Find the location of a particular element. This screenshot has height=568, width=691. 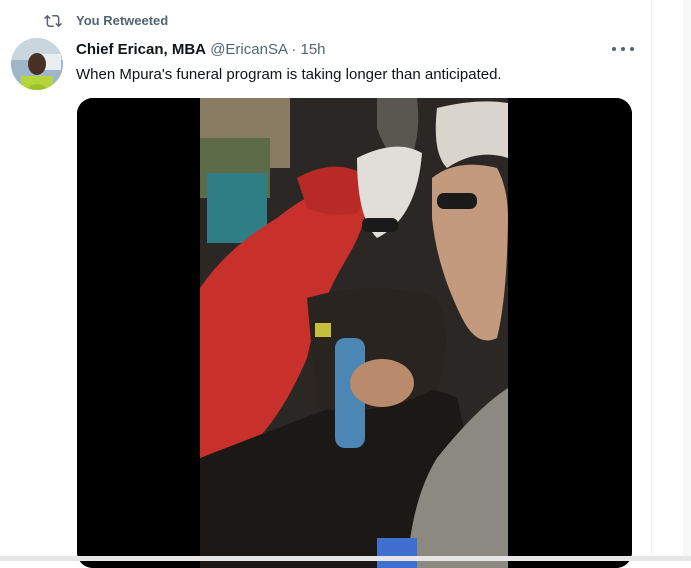

retweet-indicator is located at coordinates (53, 21).